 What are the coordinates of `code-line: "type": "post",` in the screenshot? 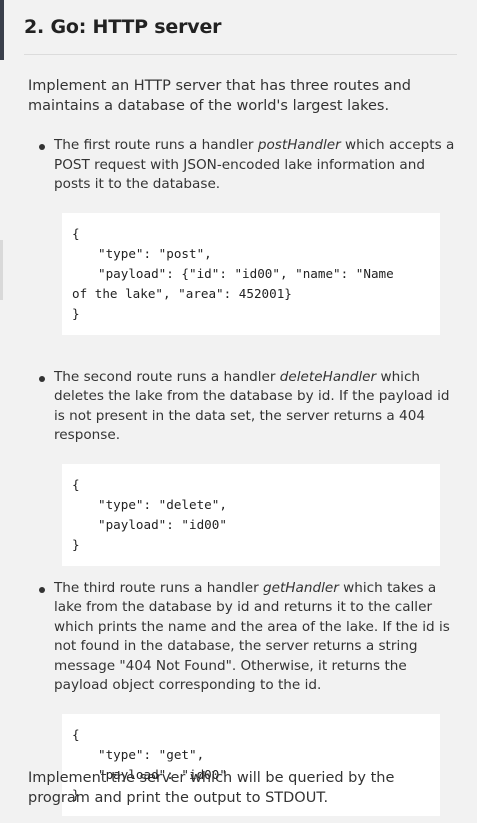 It's located at (155, 253).